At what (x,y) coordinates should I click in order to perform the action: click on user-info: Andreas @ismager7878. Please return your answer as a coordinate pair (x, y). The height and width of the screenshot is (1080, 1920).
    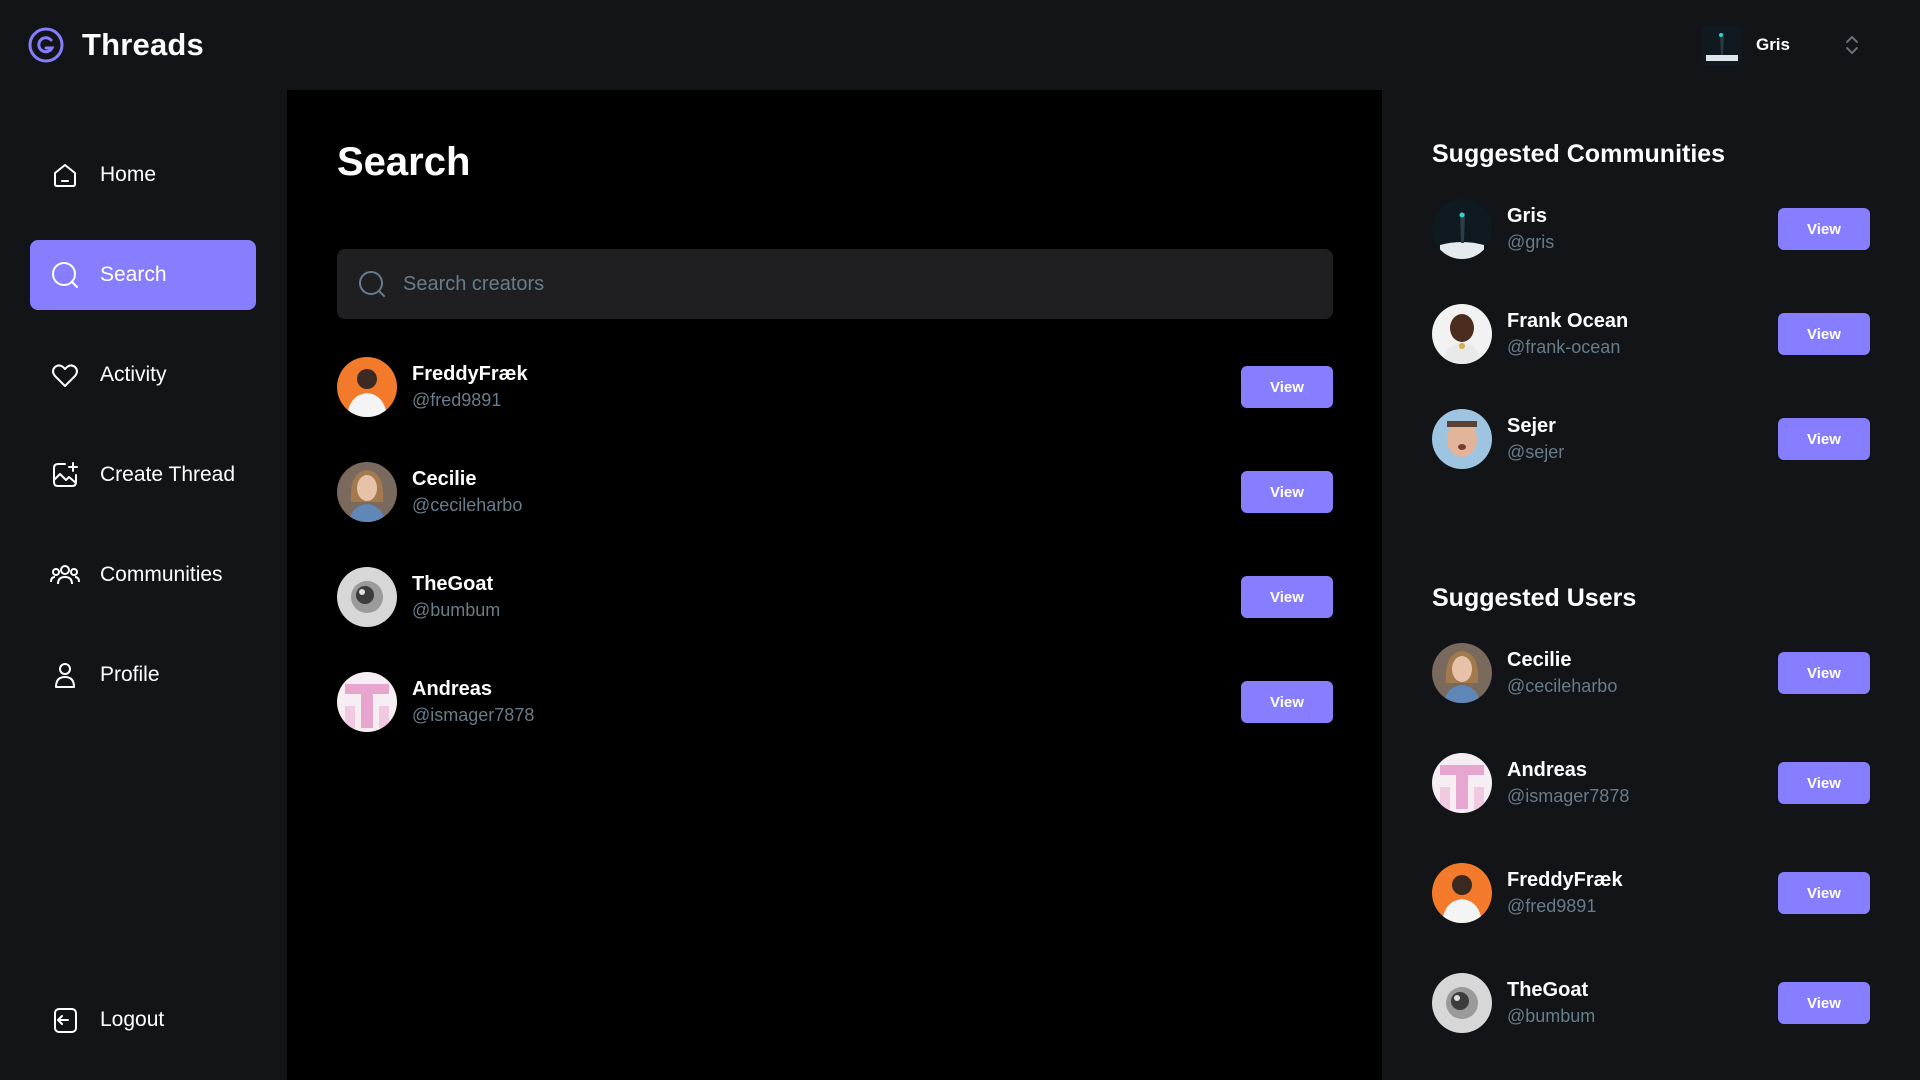
    Looking at the image, I should click on (1530, 783).